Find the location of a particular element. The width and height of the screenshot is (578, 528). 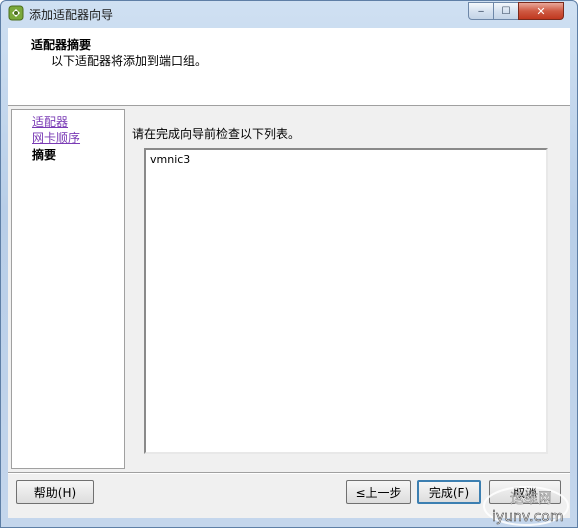

close-icon: ✕ is located at coordinates (541, 11).